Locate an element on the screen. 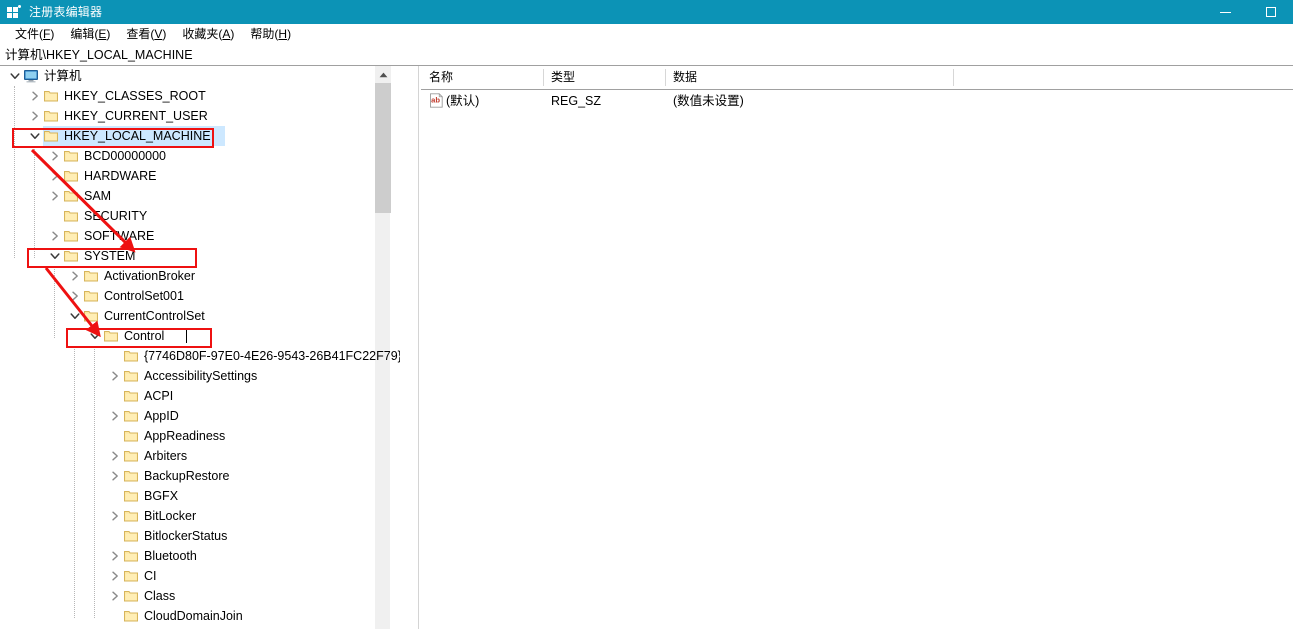  window-title: 注册表编辑器 is located at coordinates (66, 12).